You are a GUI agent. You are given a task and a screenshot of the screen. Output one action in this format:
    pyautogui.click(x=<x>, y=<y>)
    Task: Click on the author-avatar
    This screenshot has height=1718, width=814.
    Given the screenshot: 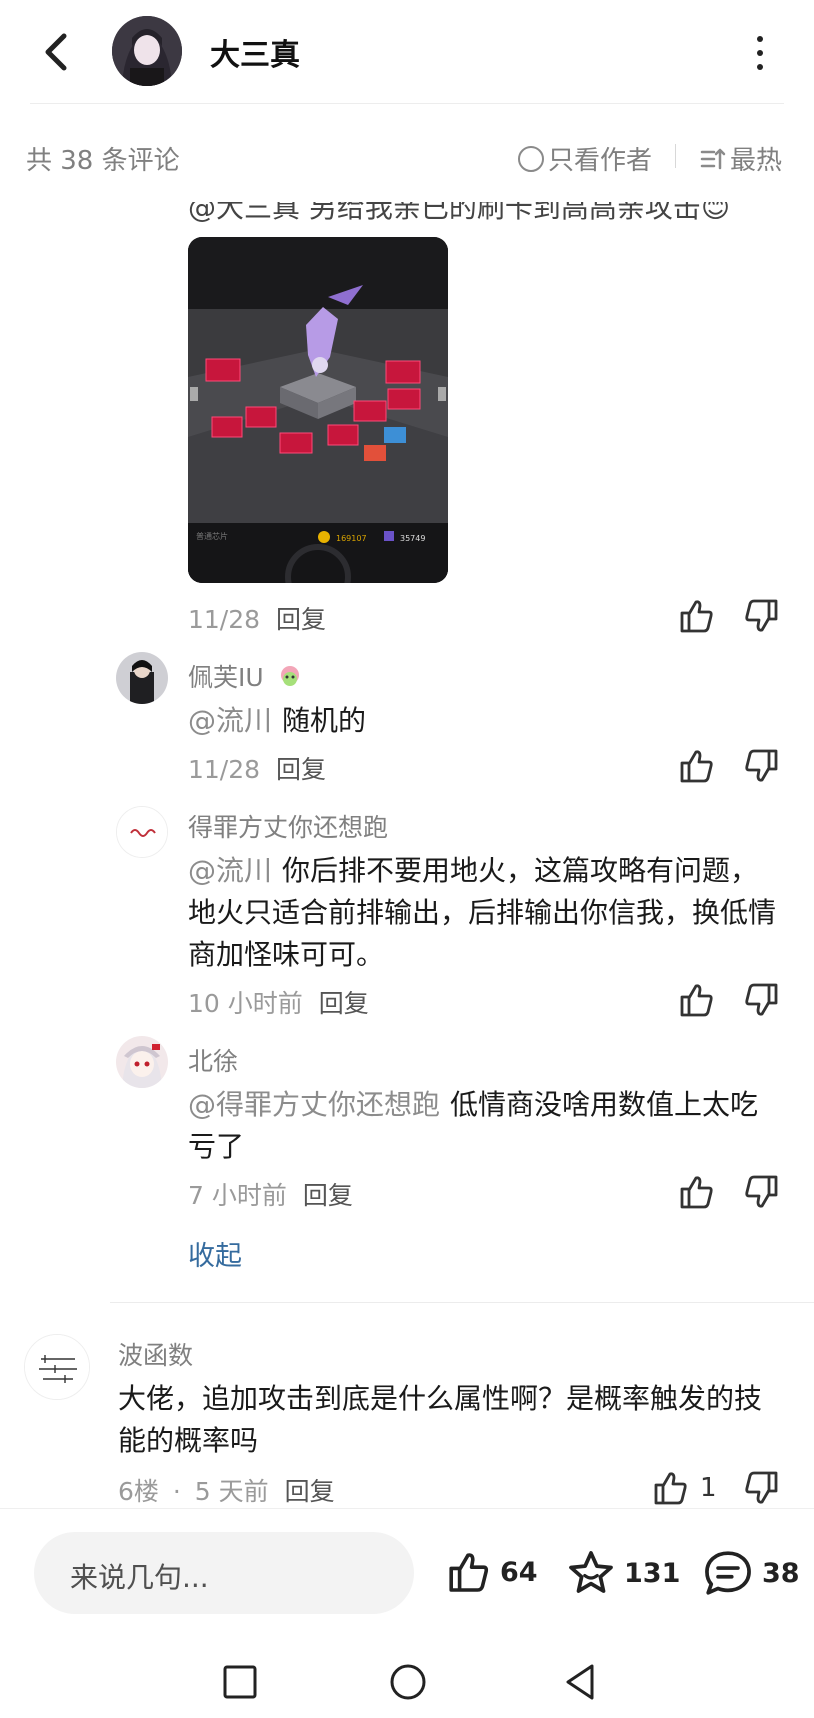 What is the action you would take?
    pyautogui.click(x=147, y=51)
    